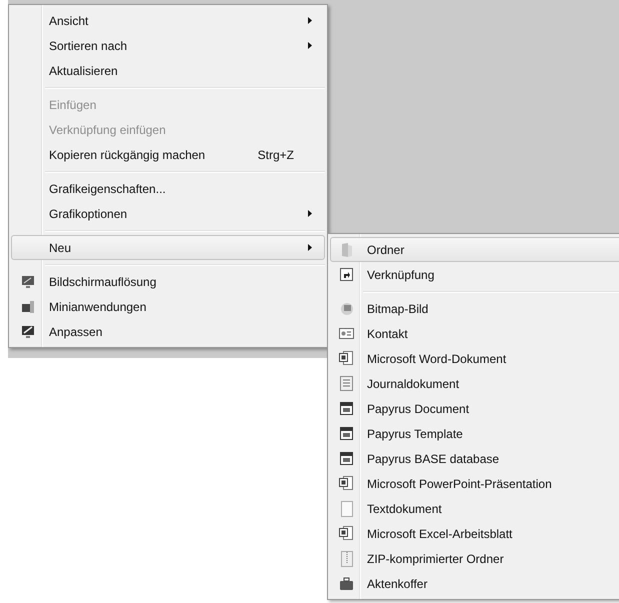 The width and height of the screenshot is (619, 603). Describe the element at coordinates (474, 433) in the screenshot. I see `menu-item: Papyrus Template` at that location.